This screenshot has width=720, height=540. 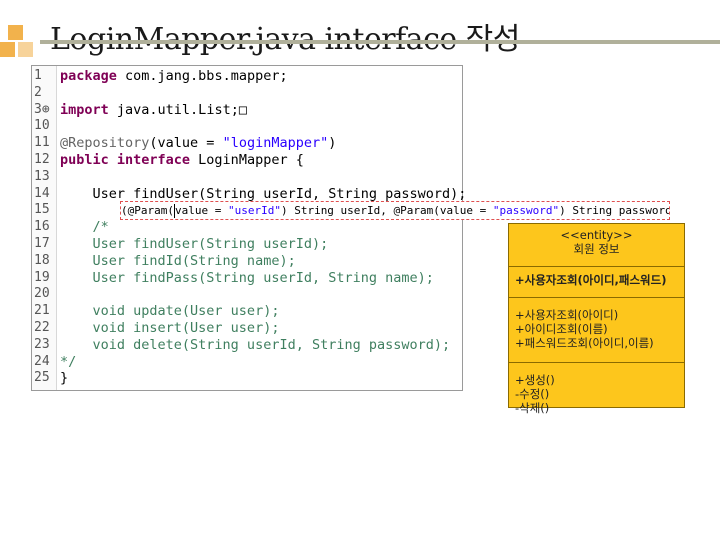 What do you see at coordinates (7, 49) in the screenshot?
I see `decorative-square-left` at bounding box center [7, 49].